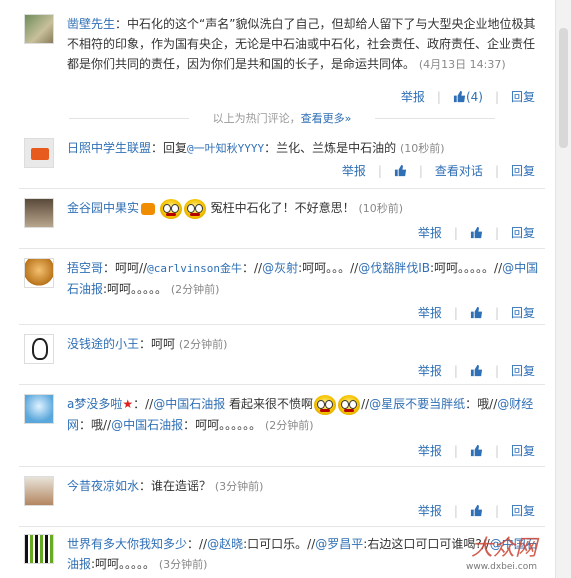 This screenshot has height=578, width=571. What do you see at coordinates (305, 208) in the screenshot?
I see `comment-body: 金谷园中果实 冤枉中石化了！不好意思！ (10秒前)` at bounding box center [305, 208].